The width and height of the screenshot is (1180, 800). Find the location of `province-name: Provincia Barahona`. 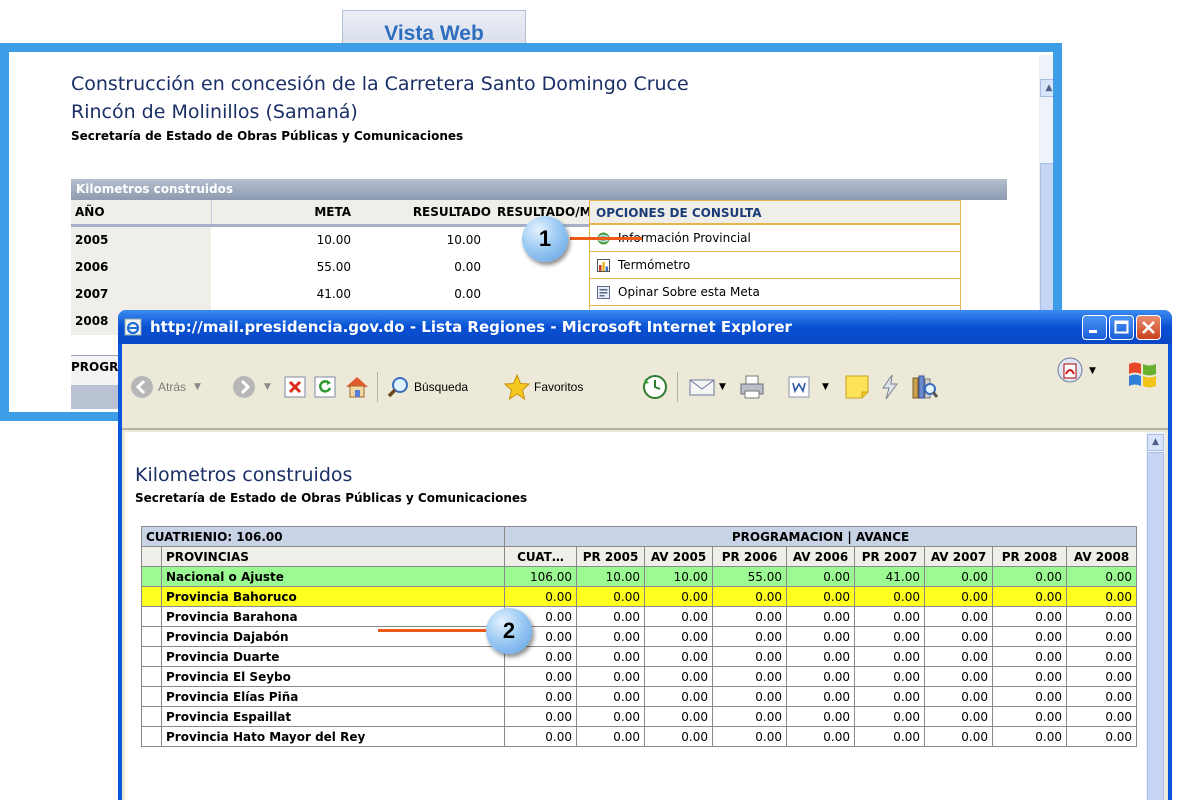

province-name: Provincia Barahona is located at coordinates (333, 616).